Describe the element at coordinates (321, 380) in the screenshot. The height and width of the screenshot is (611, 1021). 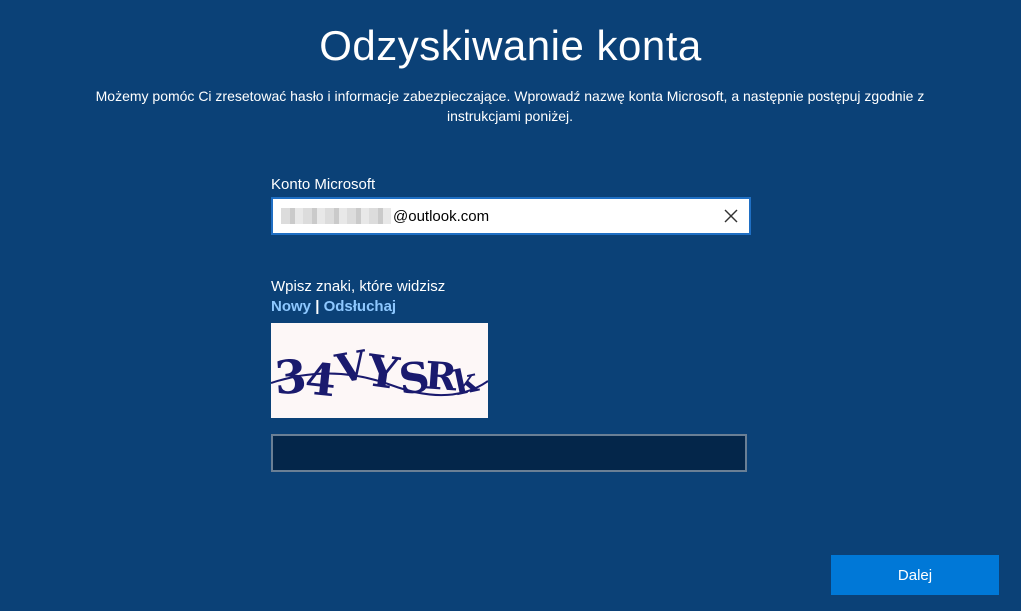
I see `captcha-char-2: 4` at that location.